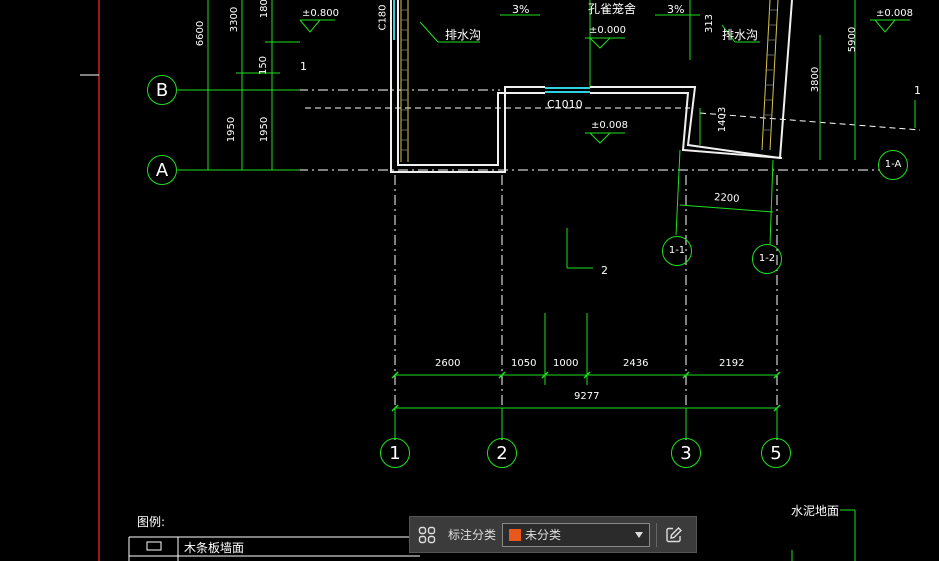  What do you see at coordinates (214, 548) in the screenshot?
I see `legend-item: 木条板墙面` at bounding box center [214, 548].